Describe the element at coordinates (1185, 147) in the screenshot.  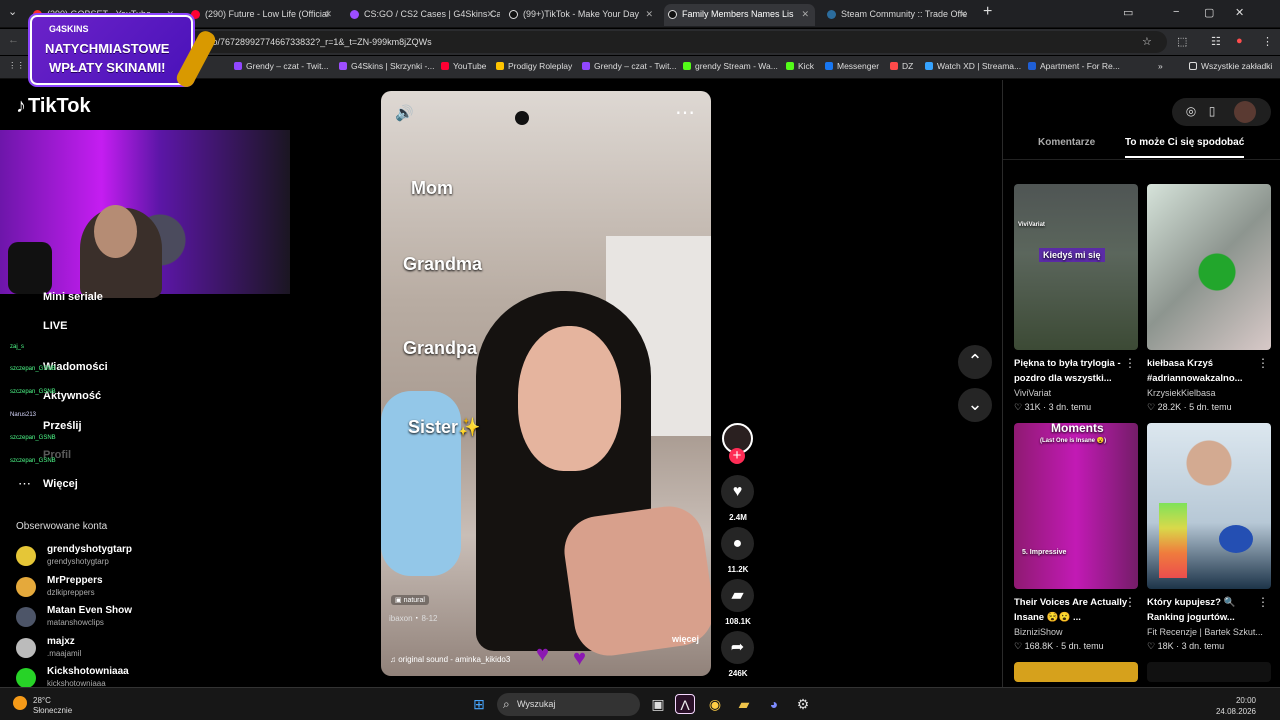
I see `tab-recommendations: To może Ci się spodobać` at that location.